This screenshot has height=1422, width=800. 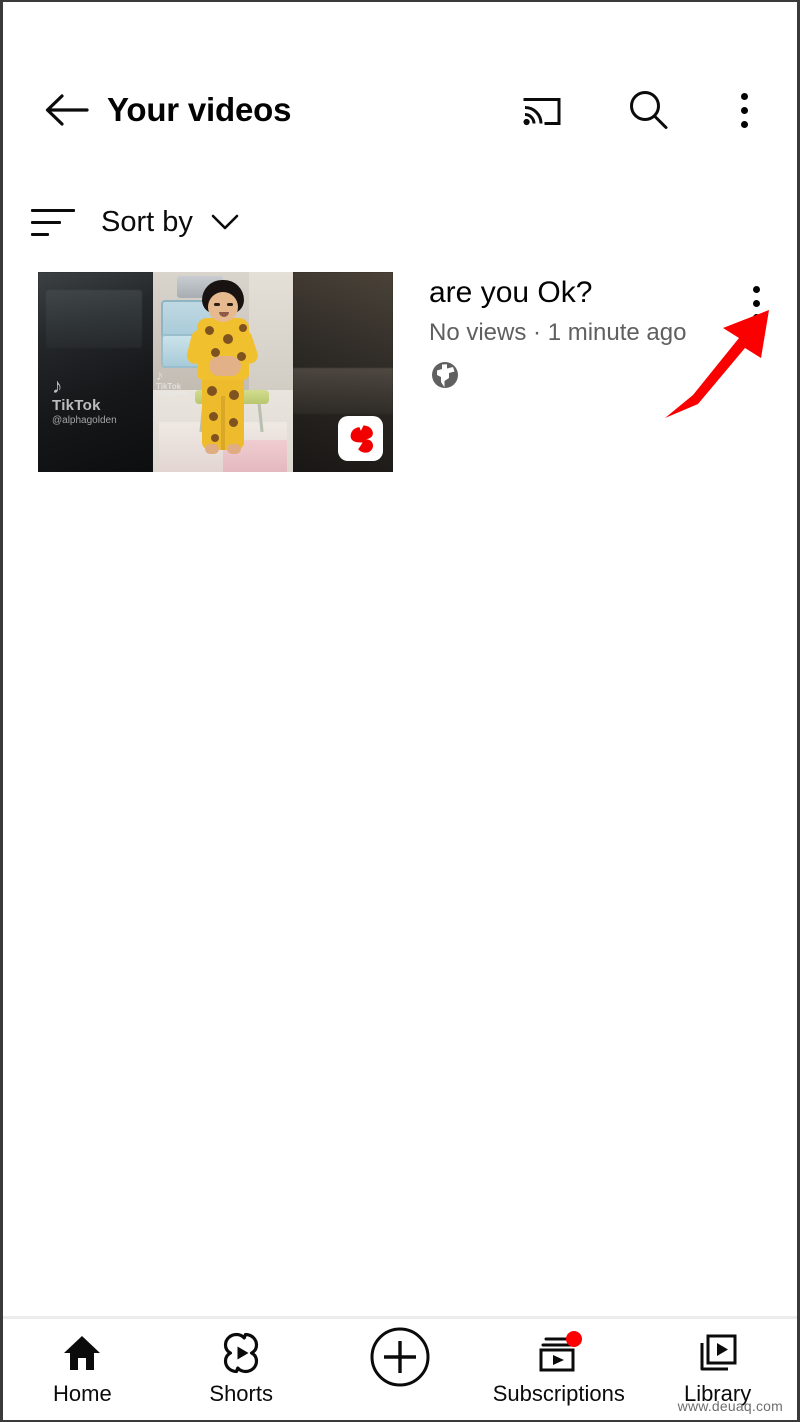 What do you see at coordinates (400, 222) in the screenshot?
I see `sort-by-control: Sort by` at bounding box center [400, 222].